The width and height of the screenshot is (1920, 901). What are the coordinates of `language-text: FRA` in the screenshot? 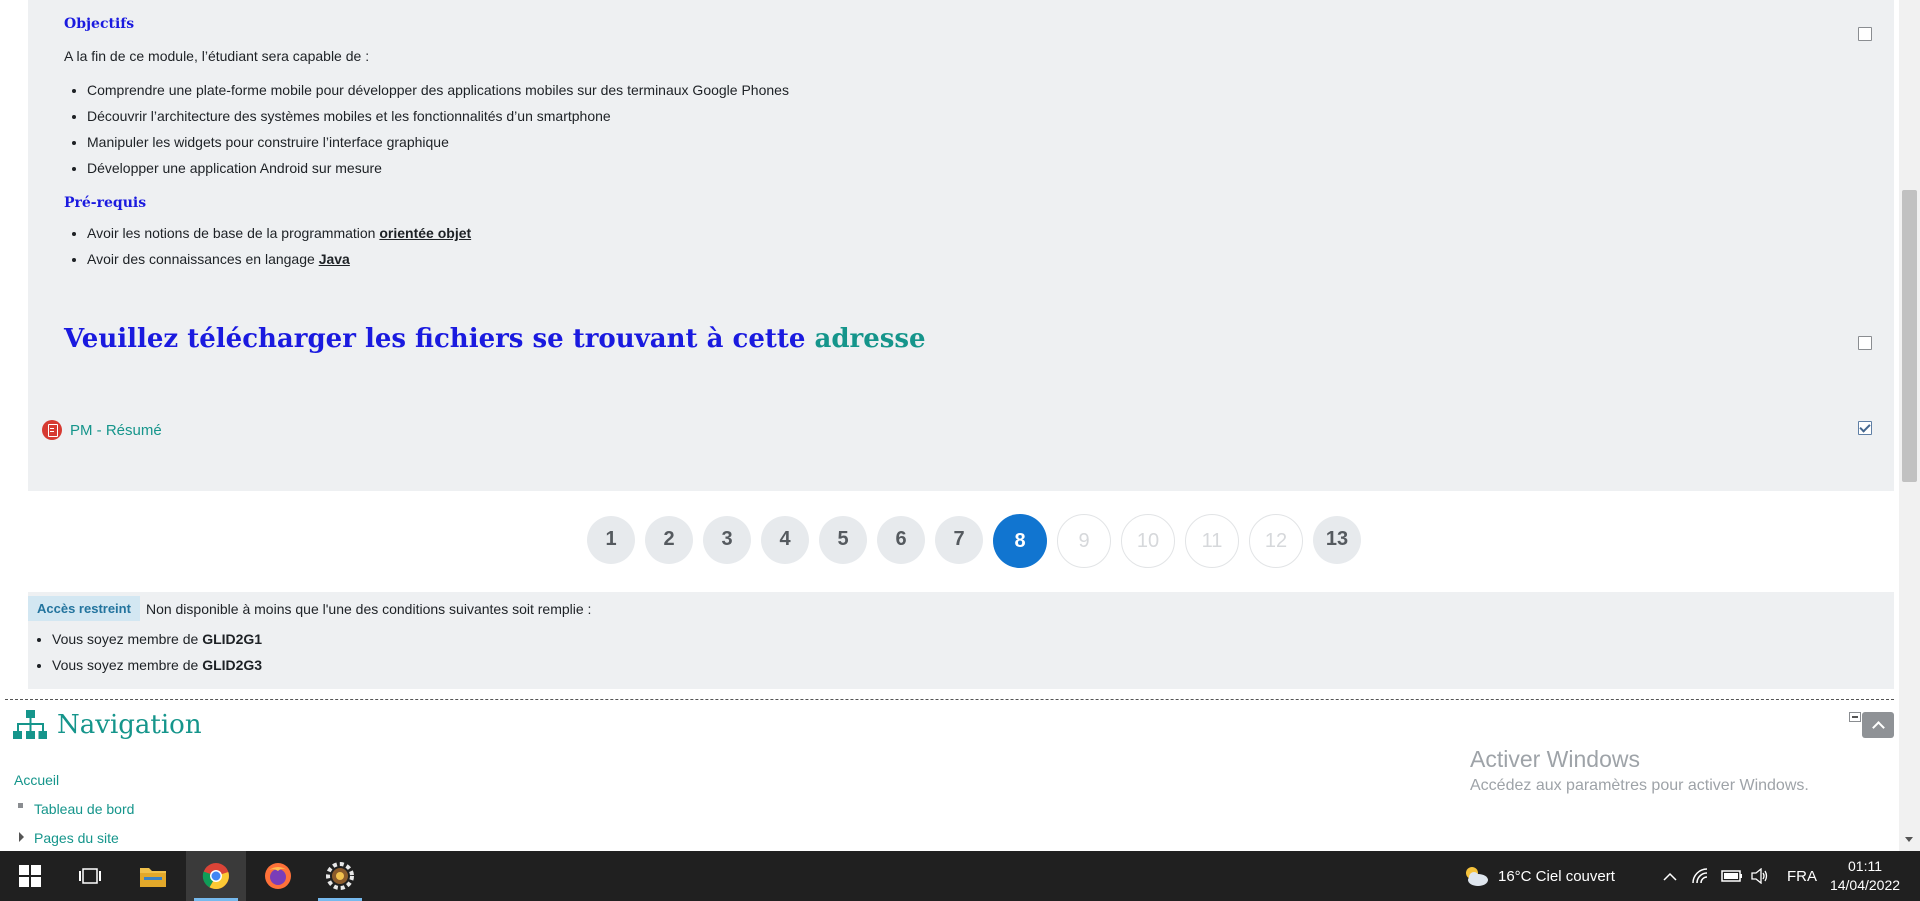 It's located at (1802, 876).